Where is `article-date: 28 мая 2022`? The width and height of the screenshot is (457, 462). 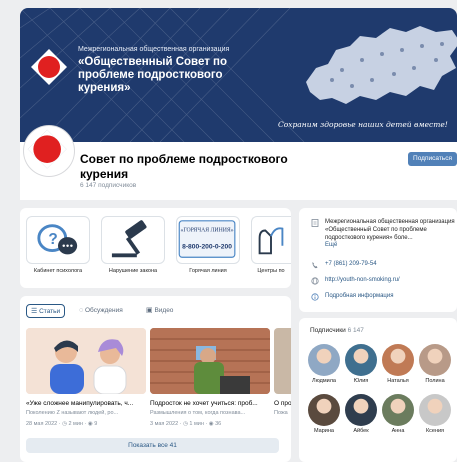 article-date: 28 мая 2022 is located at coordinates (42, 424).